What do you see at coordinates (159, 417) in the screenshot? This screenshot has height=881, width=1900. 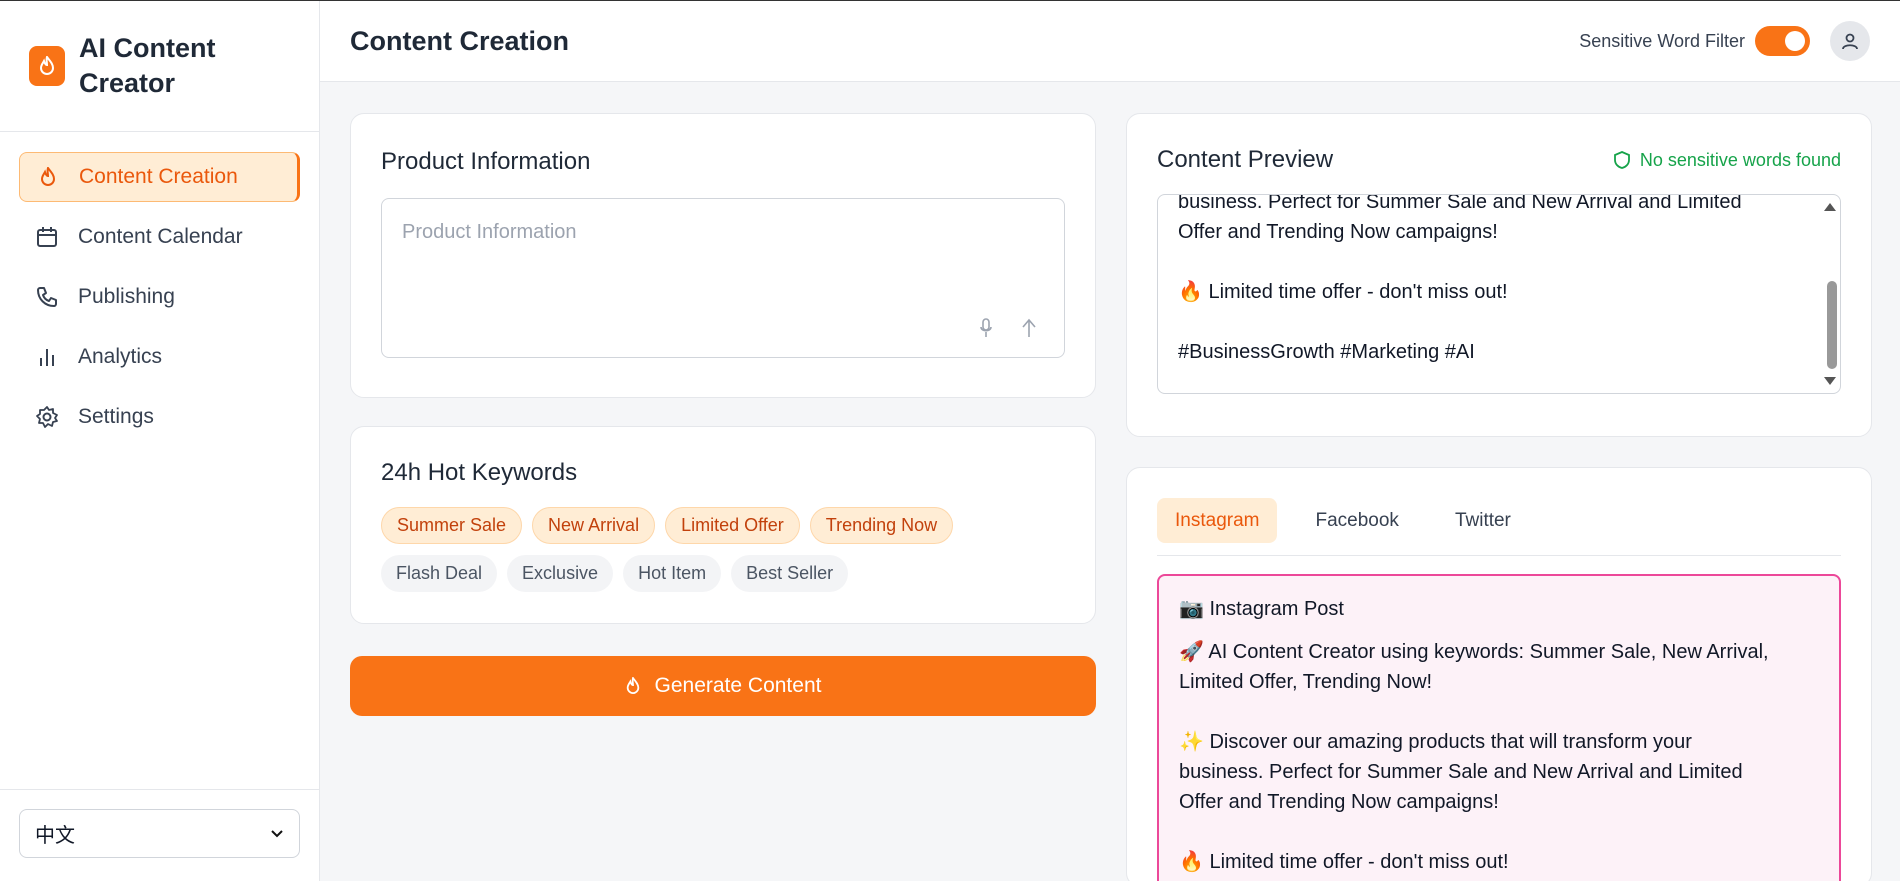 I see `sidebar-item-settings: Settings` at bounding box center [159, 417].